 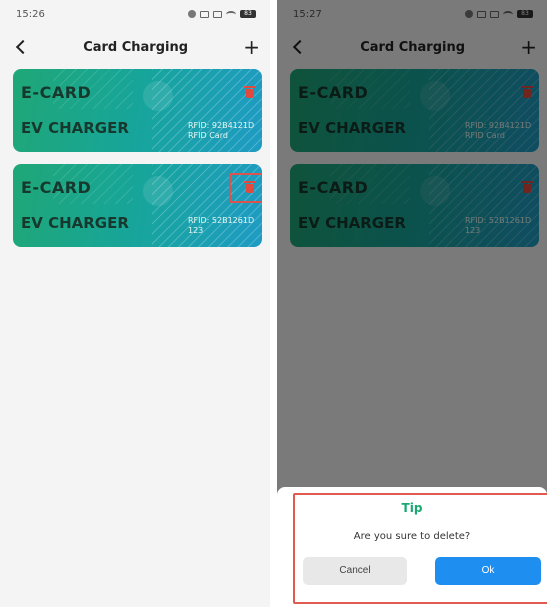 What do you see at coordinates (23, 47) in the screenshot?
I see `chevron-left-icon` at bounding box center [23, 47].